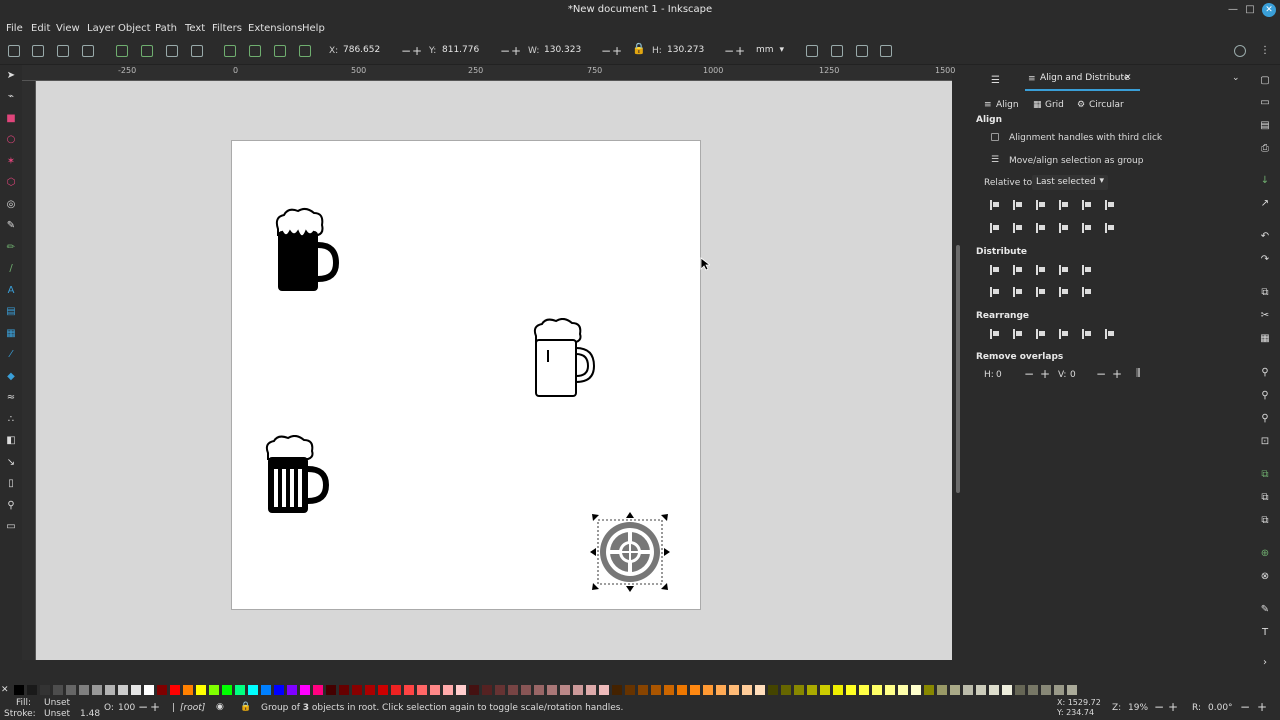 The width and height of the screenshot is (1280, 720). Describe the element at coordinates (1265, 577) in the screenshot. I see `ungroup-icon: ⊗` at that location.